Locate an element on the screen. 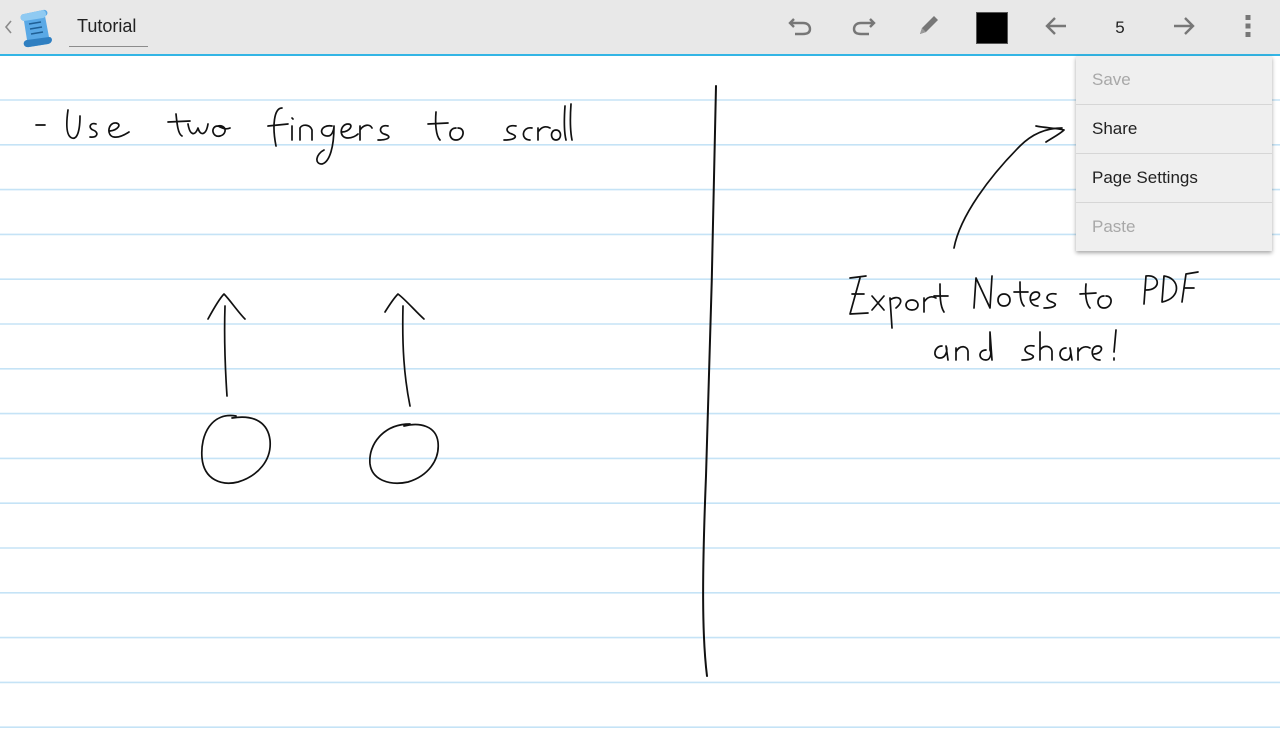 The width and height of the screenshot is (1280, 752). redo-icon is located at coordinates (864, 28).